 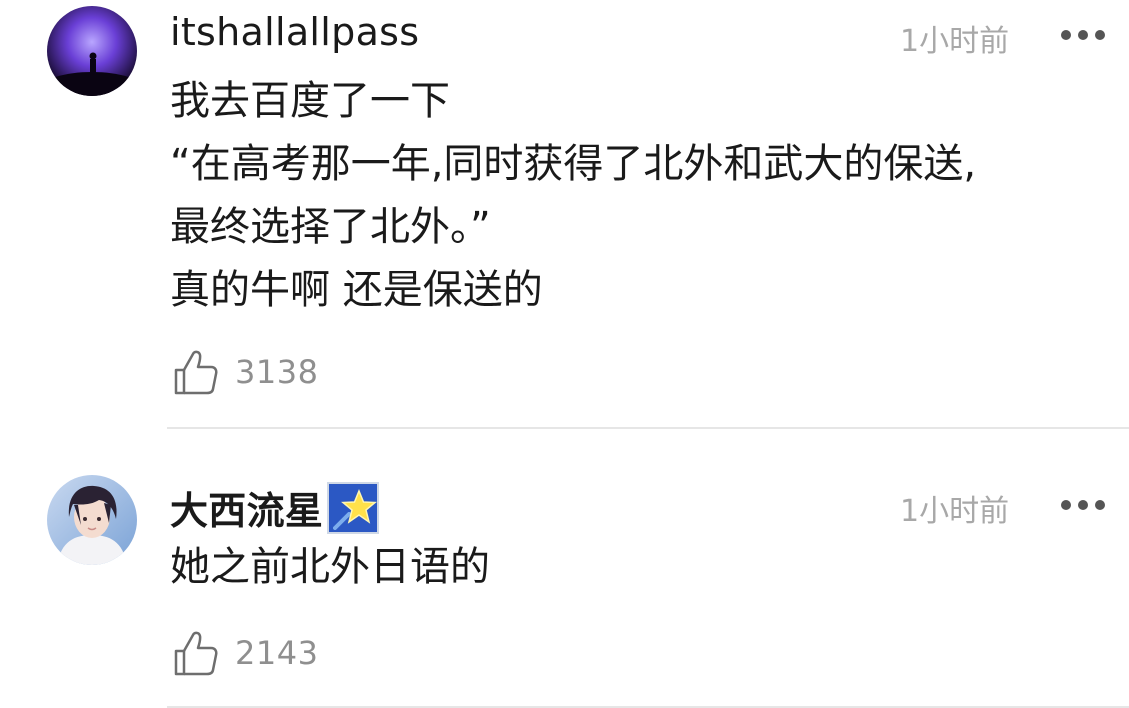 I want to click on divider, so click(x=648, y=428).